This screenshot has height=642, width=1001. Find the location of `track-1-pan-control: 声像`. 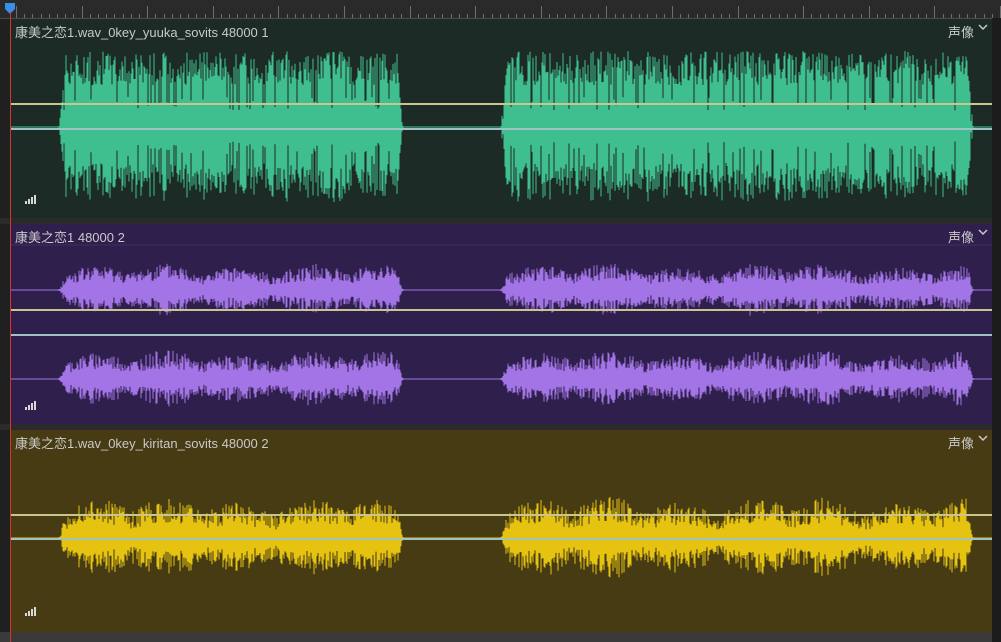

track-1-pan-control: 声像 is located at coordinates (967, 31).